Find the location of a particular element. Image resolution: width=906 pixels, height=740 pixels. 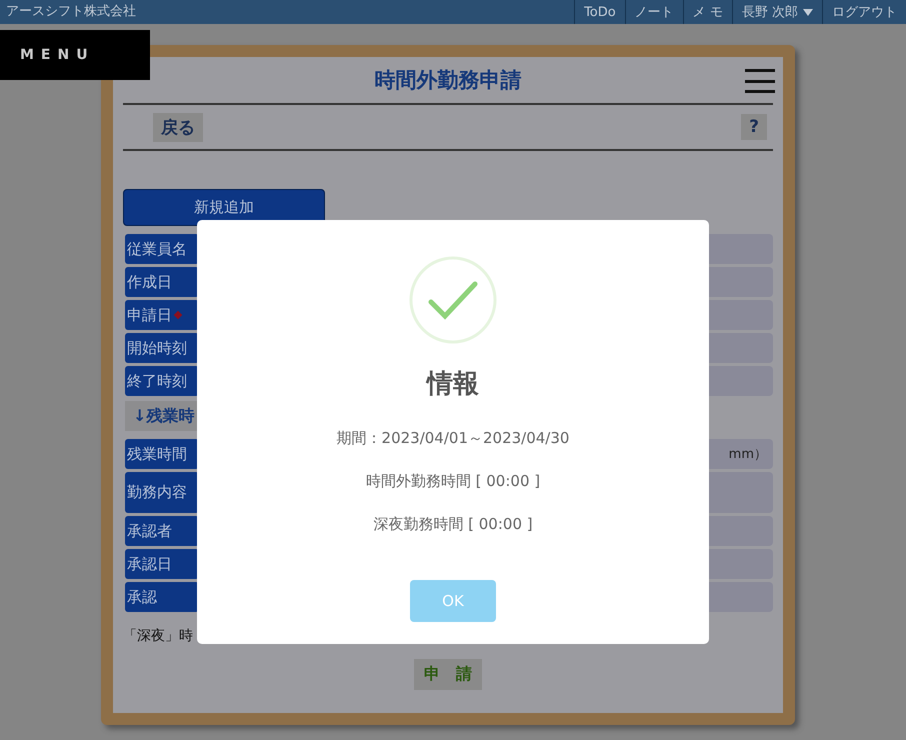

help-button: ? is located at coordinates (754, 127).